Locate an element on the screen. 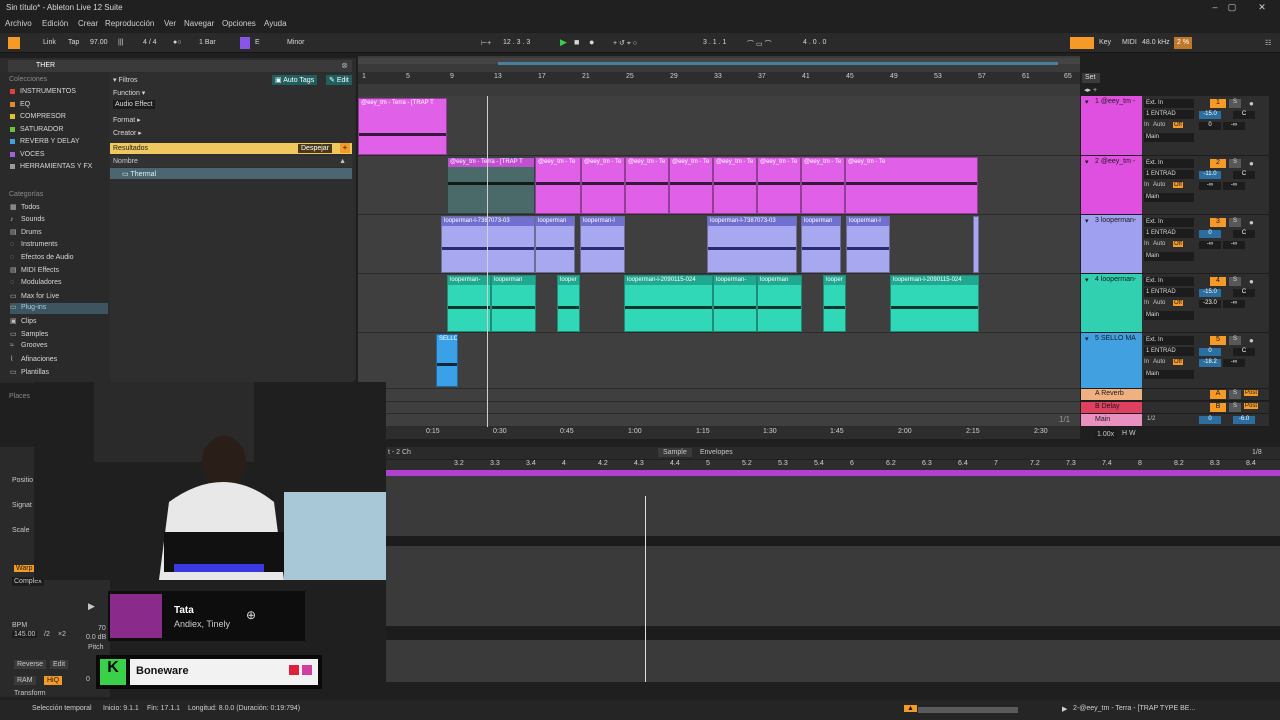 The height and width of the screenshot is (720, 1280). reverse-button: Reverse is located at coordinates (30, 664).